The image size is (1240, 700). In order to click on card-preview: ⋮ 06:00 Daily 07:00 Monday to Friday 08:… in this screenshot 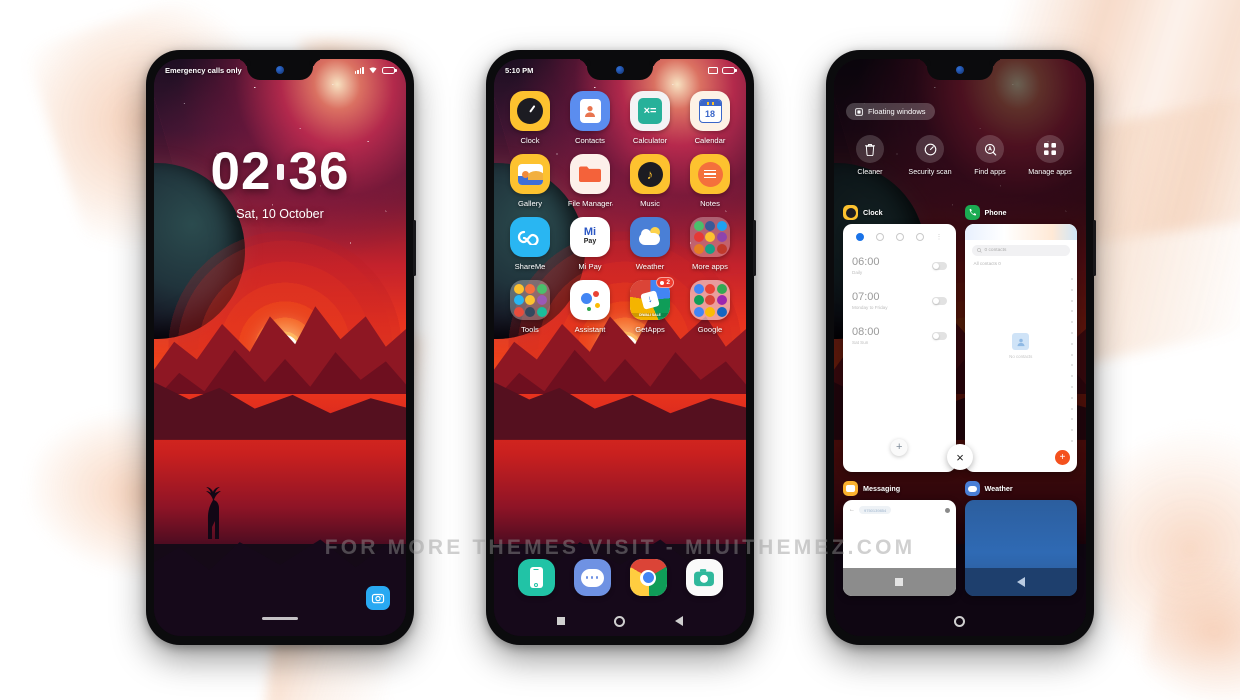, I will do `click(899, 348)`.